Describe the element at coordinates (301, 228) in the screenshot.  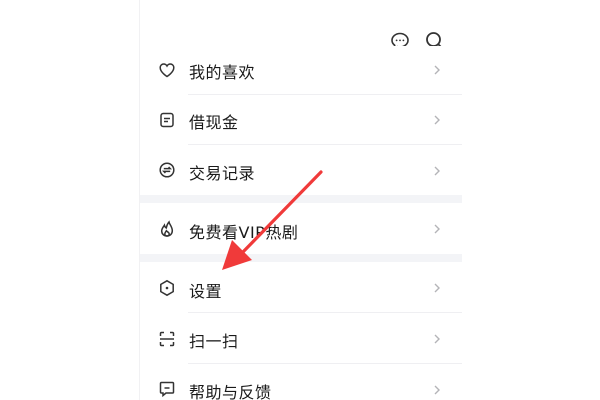
I see `menu-item-free-vip-drama: 免费看VIP热剧` at that location.